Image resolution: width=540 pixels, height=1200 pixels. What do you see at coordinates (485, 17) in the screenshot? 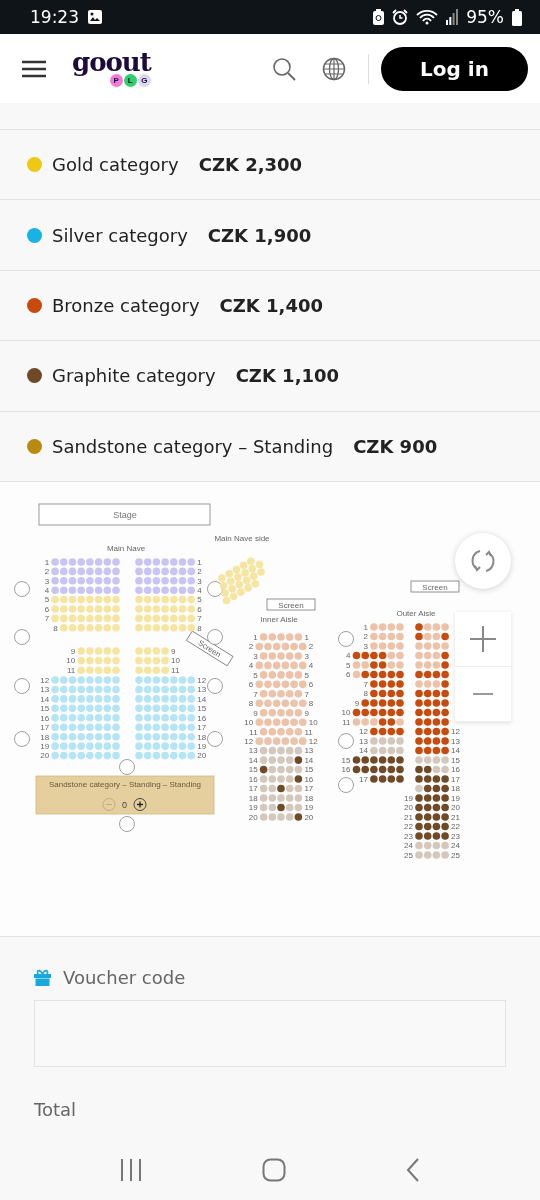
I see `battery-percent: 95%` at bounding box center [485, 17].